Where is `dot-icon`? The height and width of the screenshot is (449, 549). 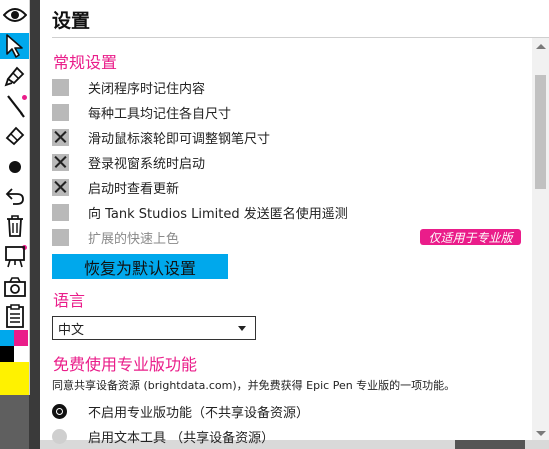
dot-icon is located at coordinates (14, 167).